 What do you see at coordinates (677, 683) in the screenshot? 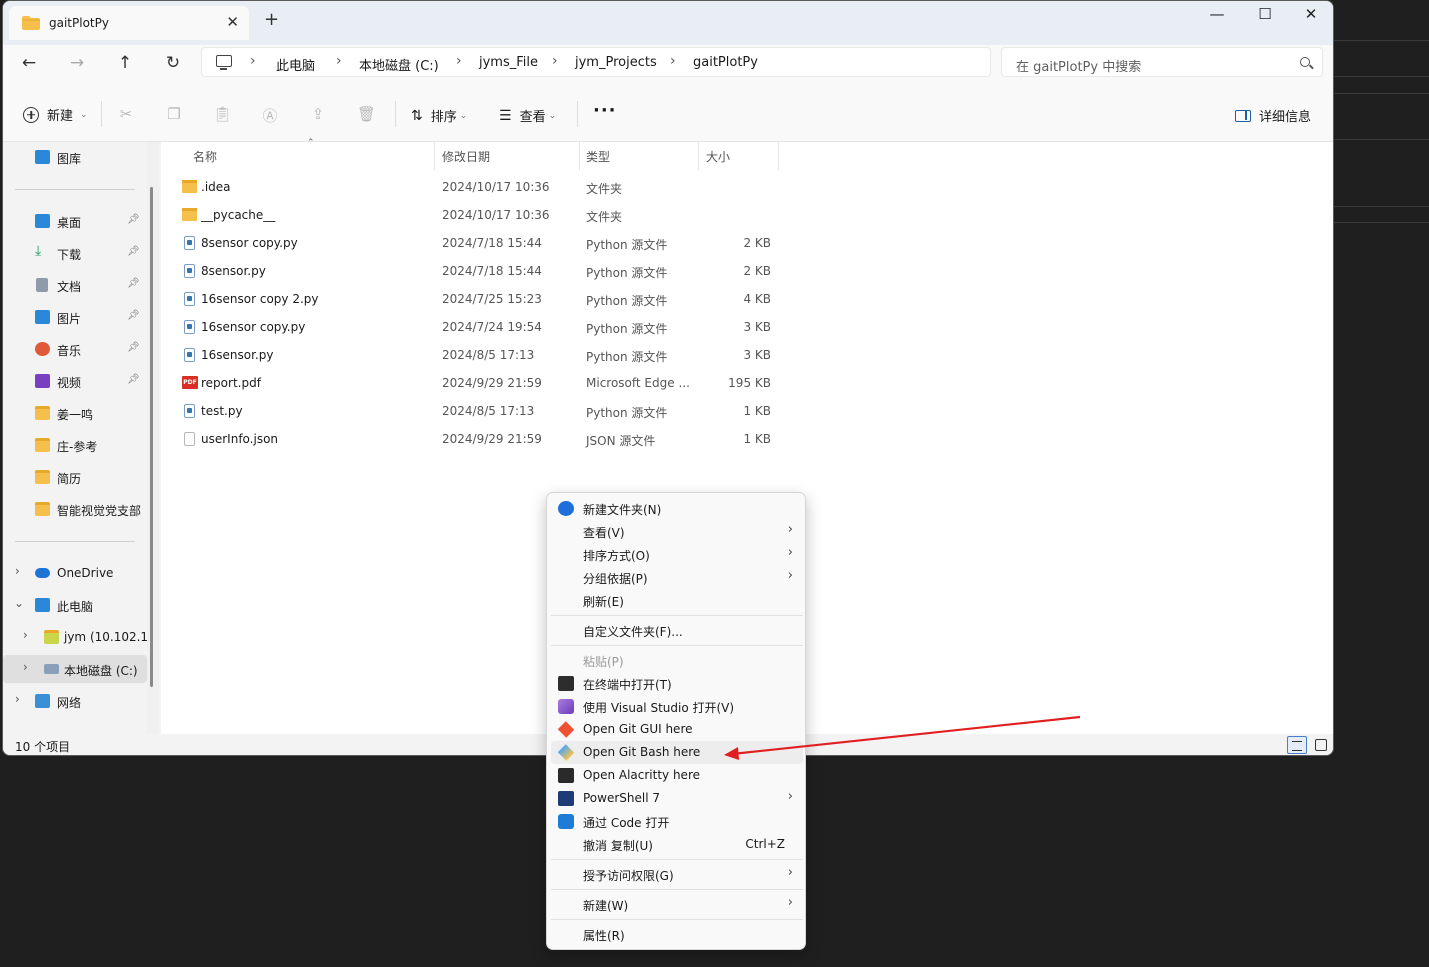
I see `menu-item-open-terminal: 在终端中打开(T)` at bounding box center [677, 683].